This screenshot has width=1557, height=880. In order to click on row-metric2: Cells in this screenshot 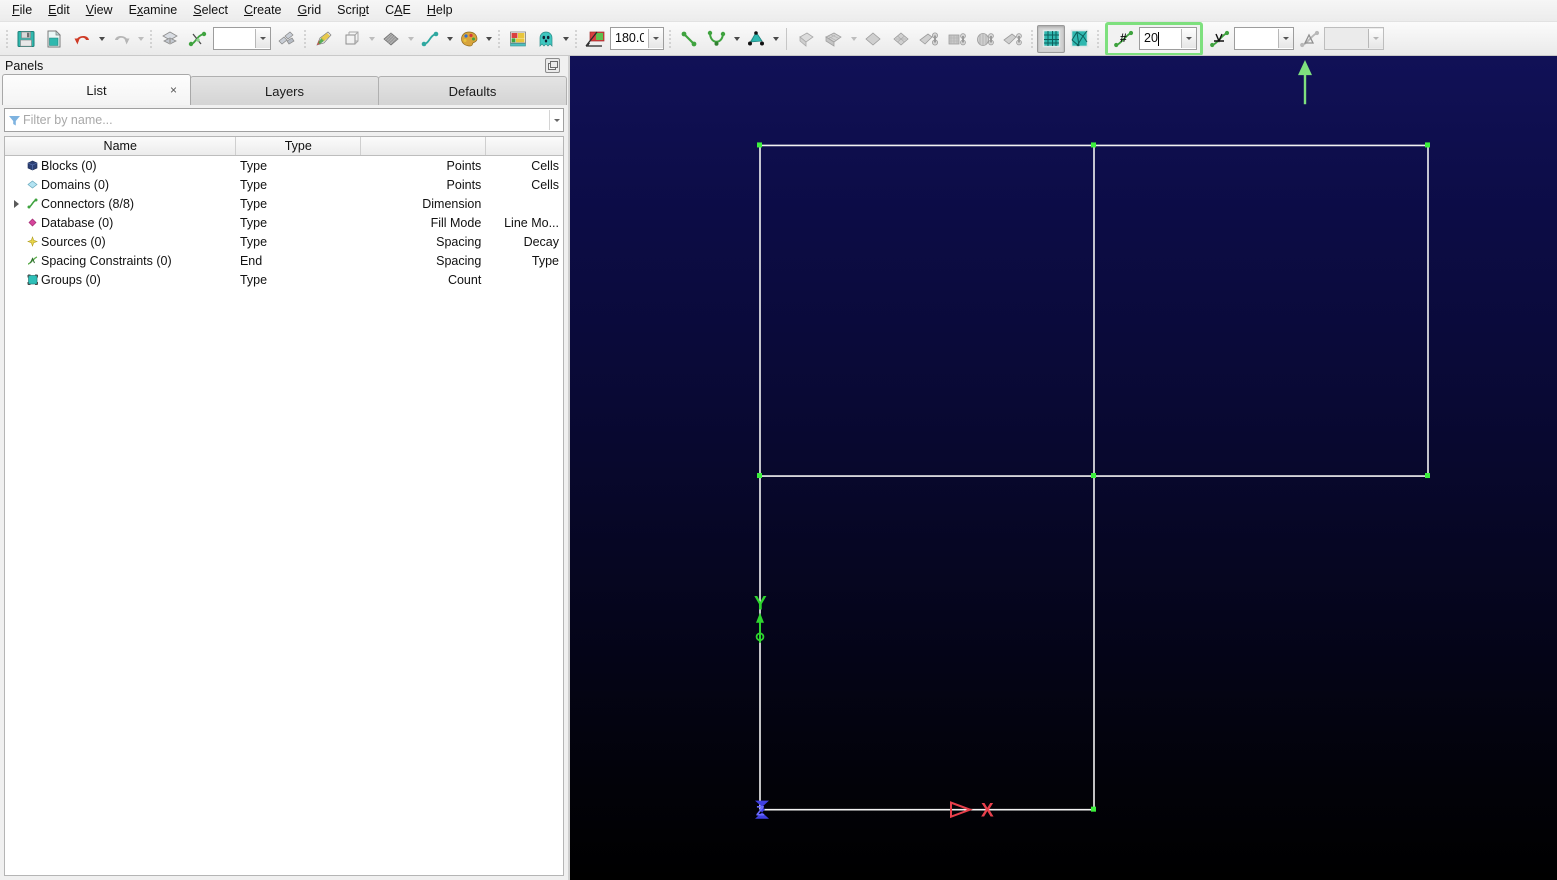, I will do `click(545, 184)`.